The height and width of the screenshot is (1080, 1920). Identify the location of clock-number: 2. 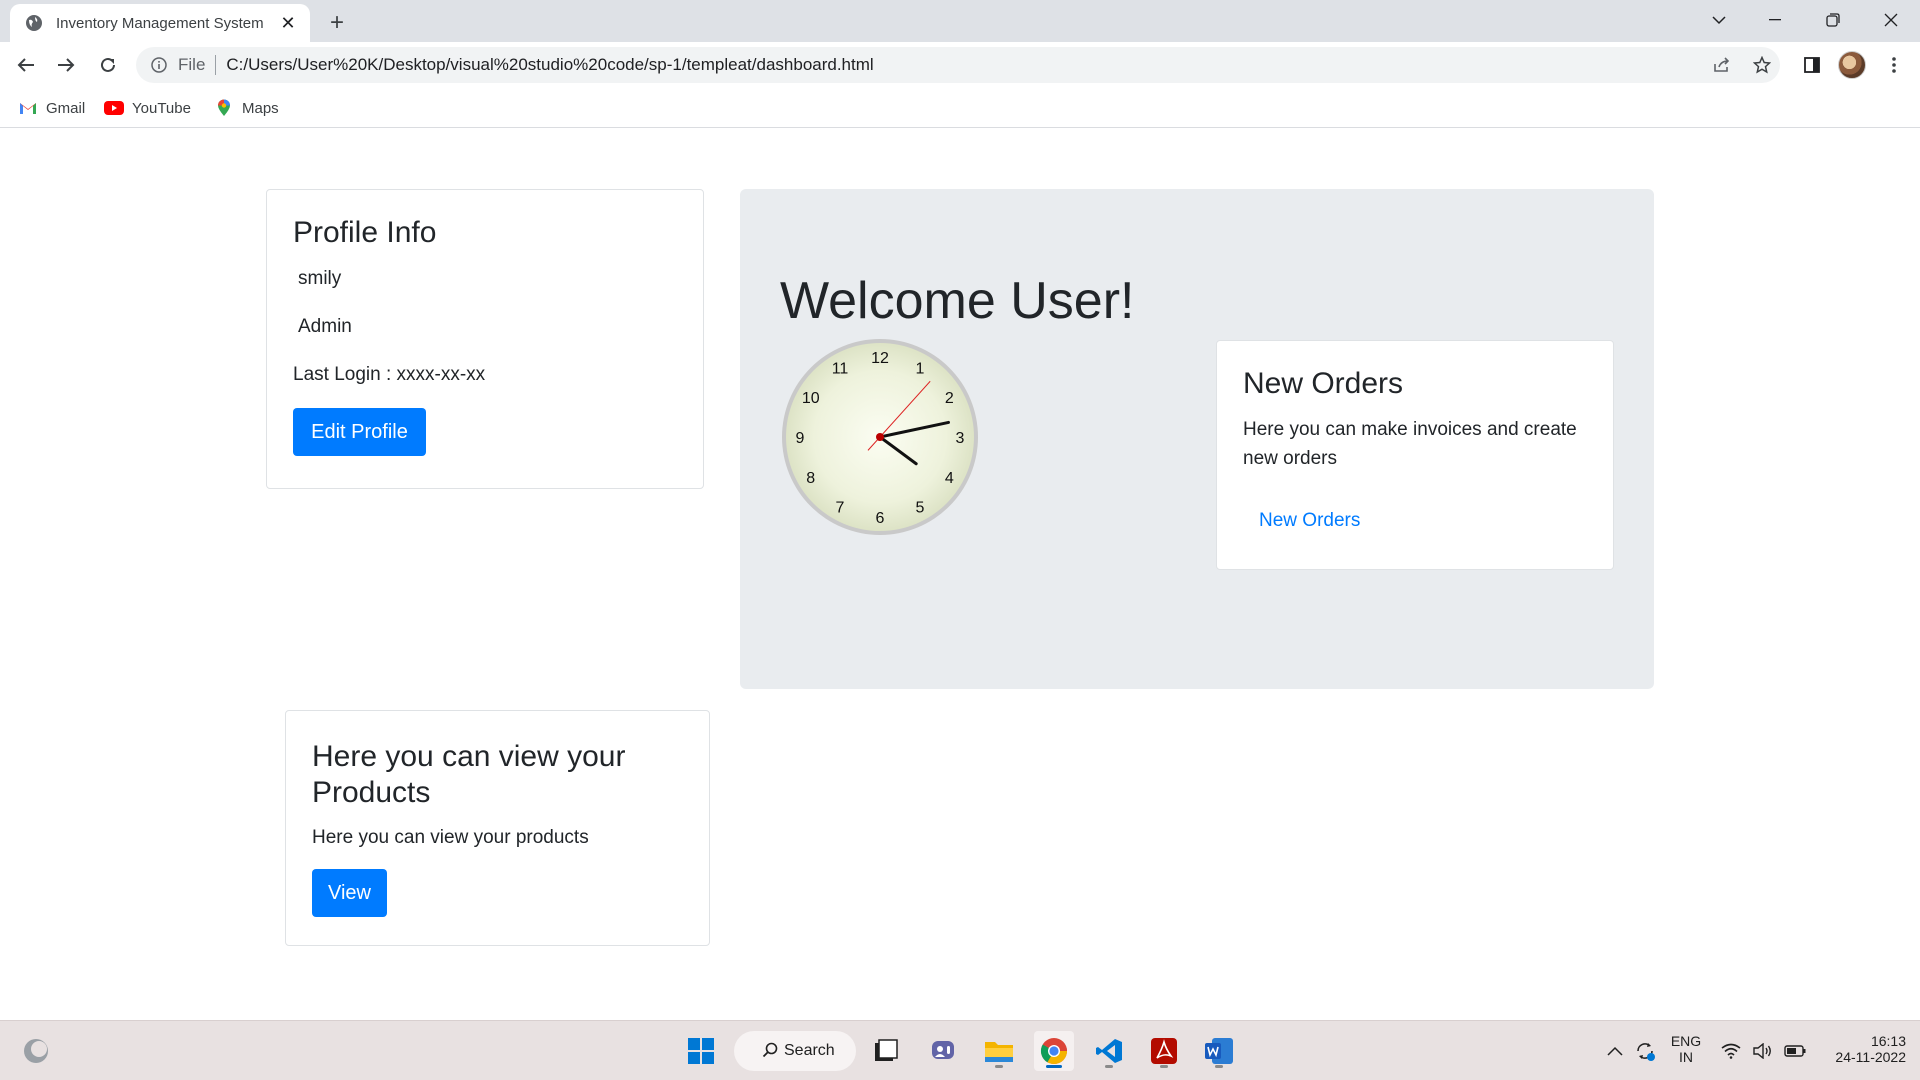
(949, 398).